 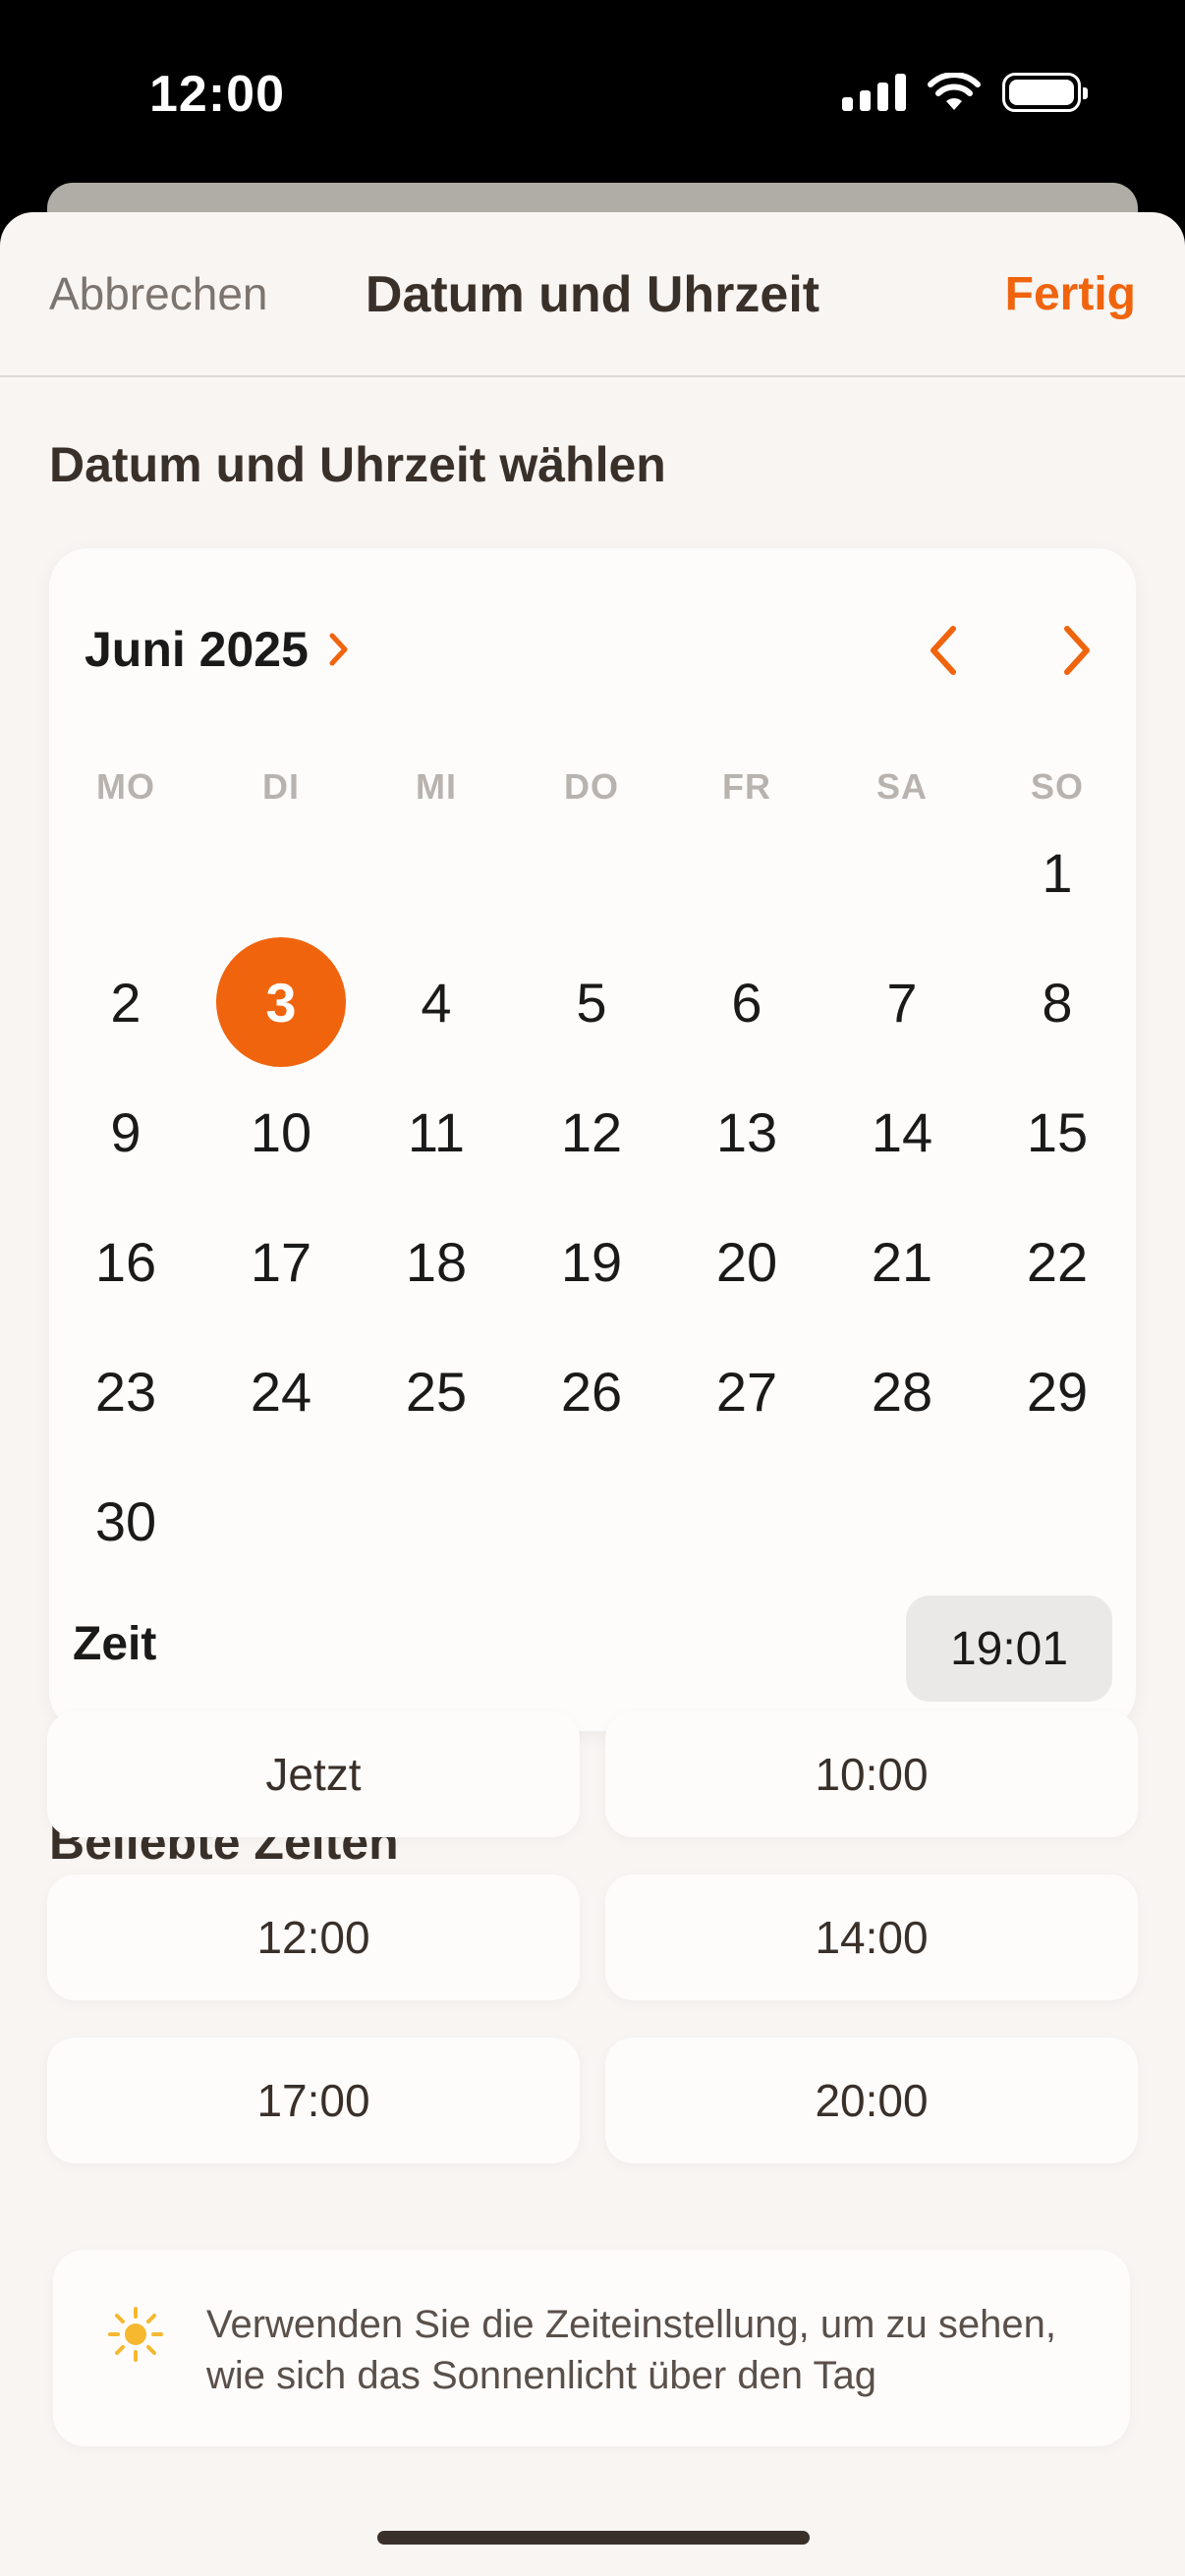 I want to click on weekday-label: MI, so click(x=437, y=786).